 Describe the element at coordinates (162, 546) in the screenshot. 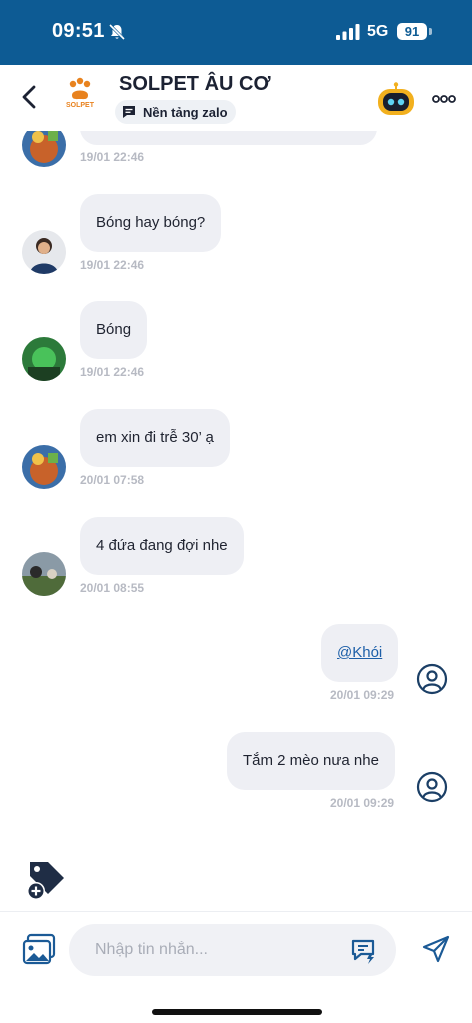

I see `message-bubble: 4 đứa đang đợi nhe` at that location.